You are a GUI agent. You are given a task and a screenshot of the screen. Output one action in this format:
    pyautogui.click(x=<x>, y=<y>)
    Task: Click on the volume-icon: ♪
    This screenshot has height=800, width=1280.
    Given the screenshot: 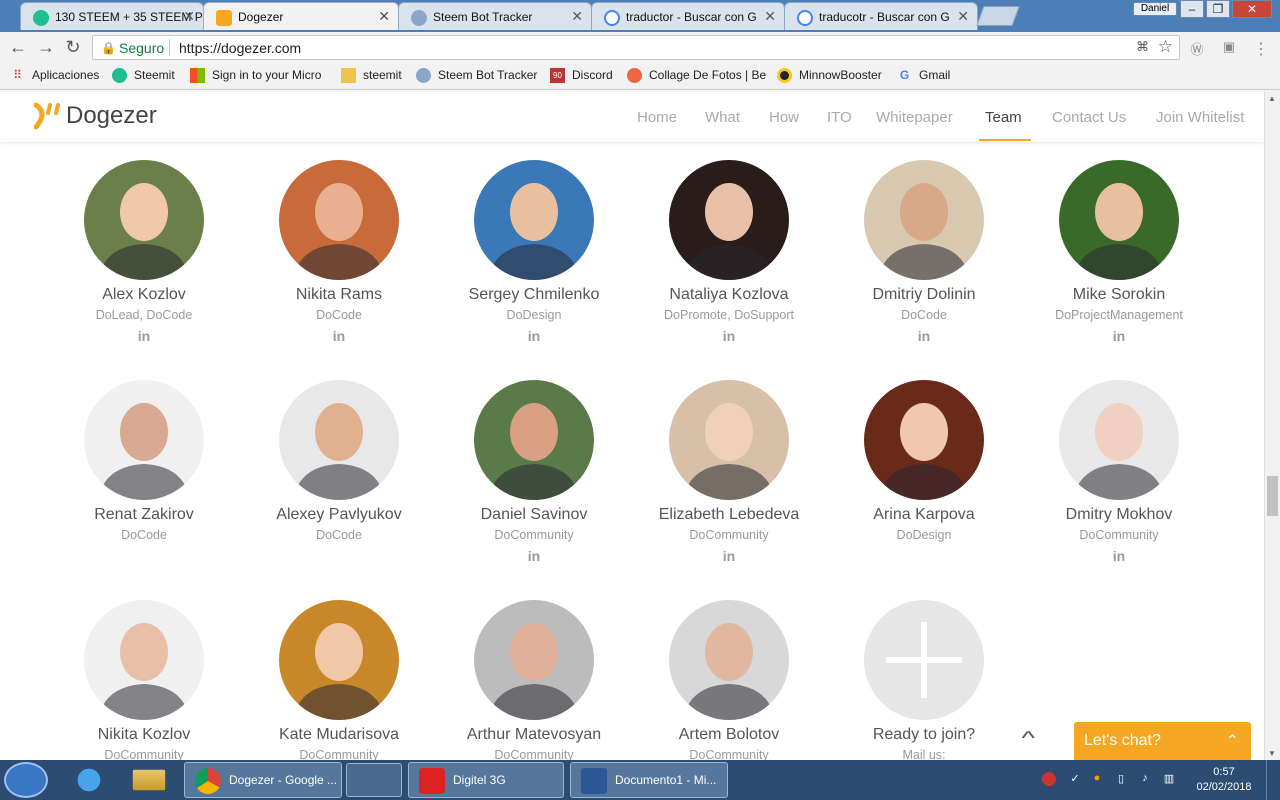 What is the action you would take?
    pyautogui.click(x=1145, y=779)
    